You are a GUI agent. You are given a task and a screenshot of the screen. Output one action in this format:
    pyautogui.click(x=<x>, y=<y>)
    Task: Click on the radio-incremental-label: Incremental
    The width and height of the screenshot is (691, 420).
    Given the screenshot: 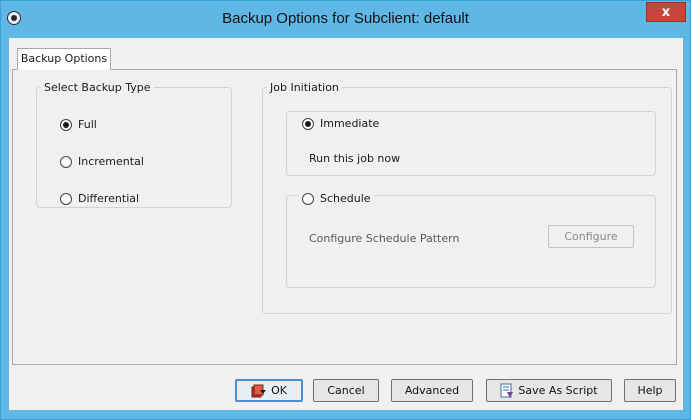 What is the action you would take?
    pyautogui.click(x=111, y=161)
    